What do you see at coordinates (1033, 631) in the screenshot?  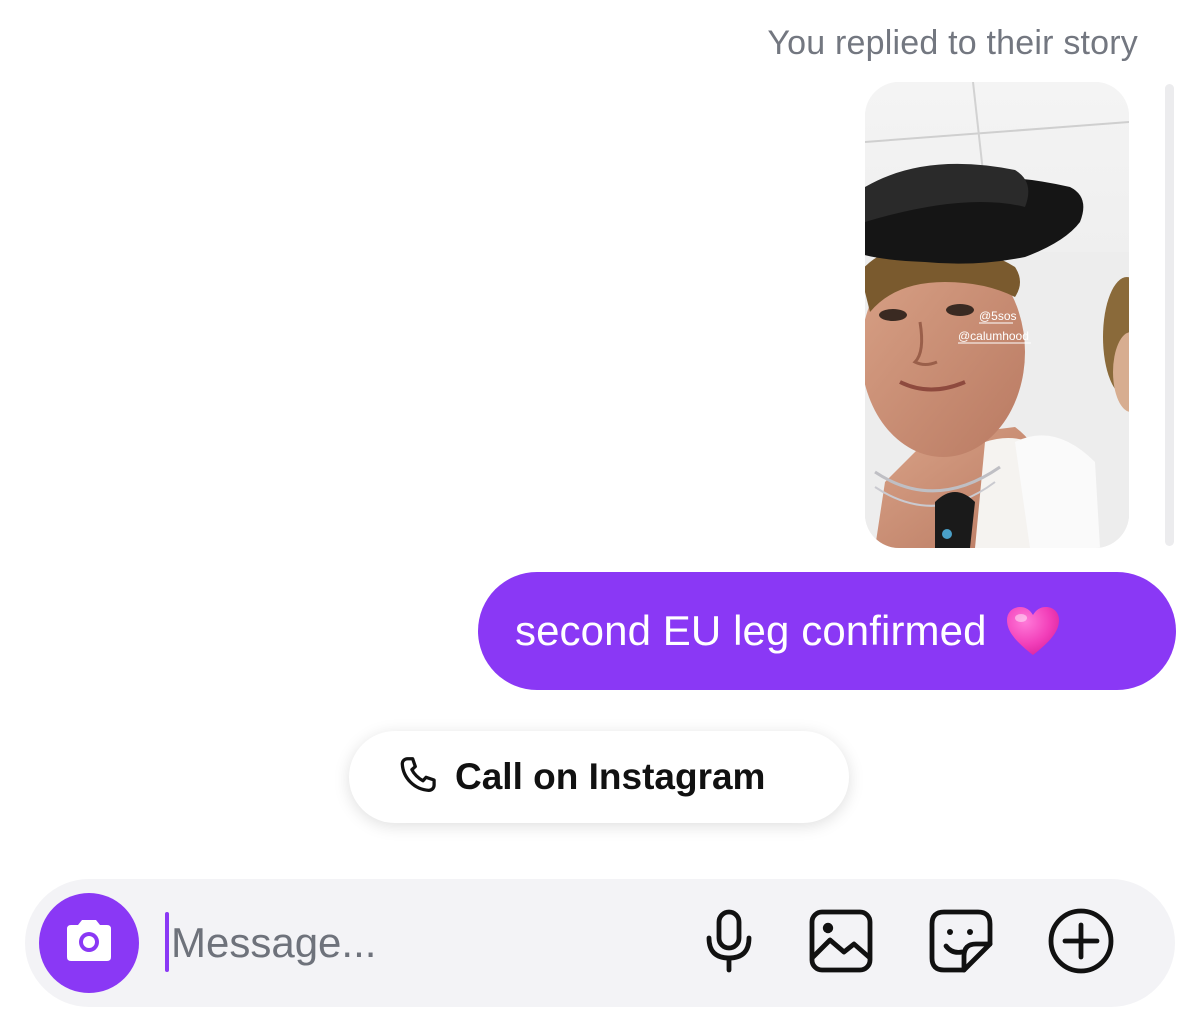 I see `pink-heart-emoji` at bounding box center [1033, 631].